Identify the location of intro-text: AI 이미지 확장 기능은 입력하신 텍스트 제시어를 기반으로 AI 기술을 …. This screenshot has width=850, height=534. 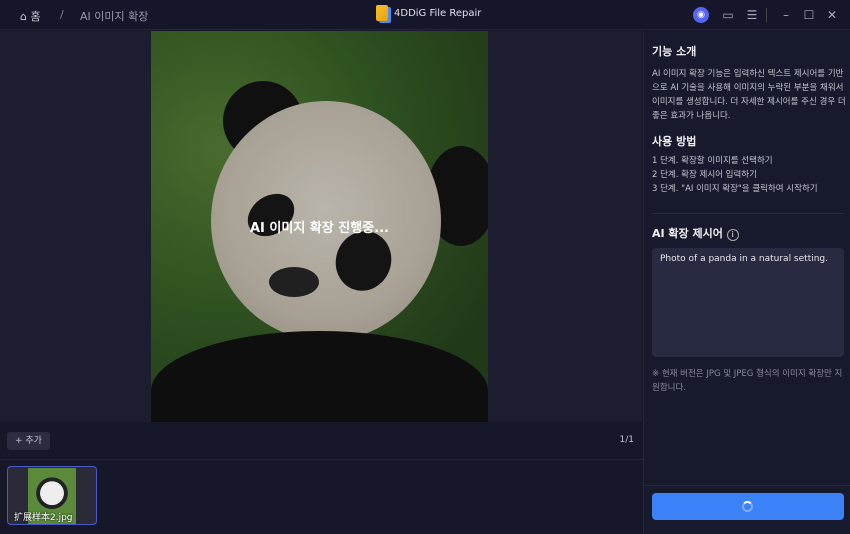
(749, 95).